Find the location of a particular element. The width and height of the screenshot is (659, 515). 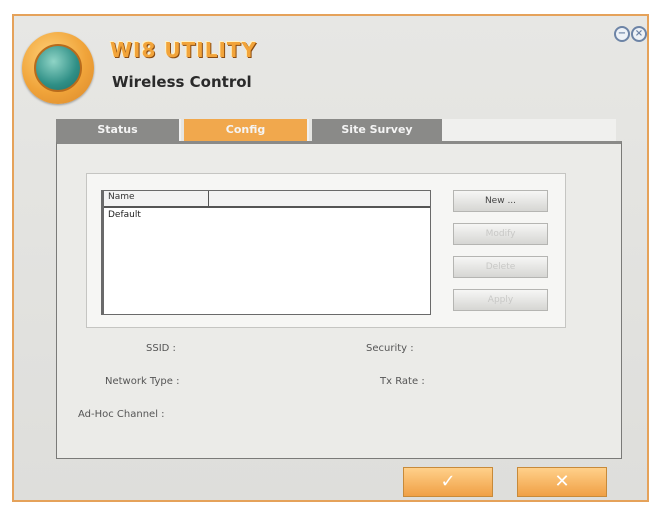

apply-profile-button: Apply is located at coordinates (500, 300).